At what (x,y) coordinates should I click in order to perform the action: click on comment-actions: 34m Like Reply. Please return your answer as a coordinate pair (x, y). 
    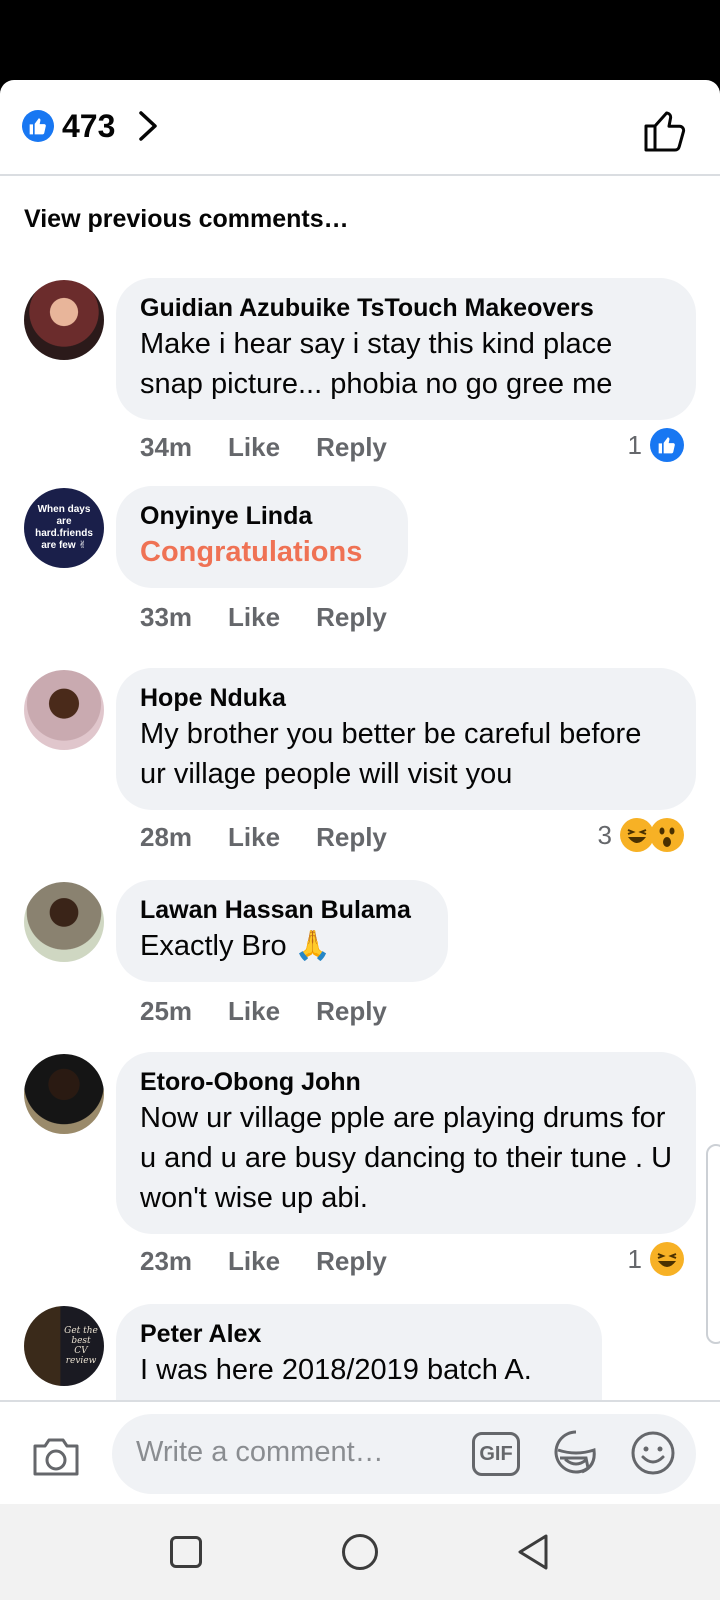
    Looking at the image, I should click on (281, 447).